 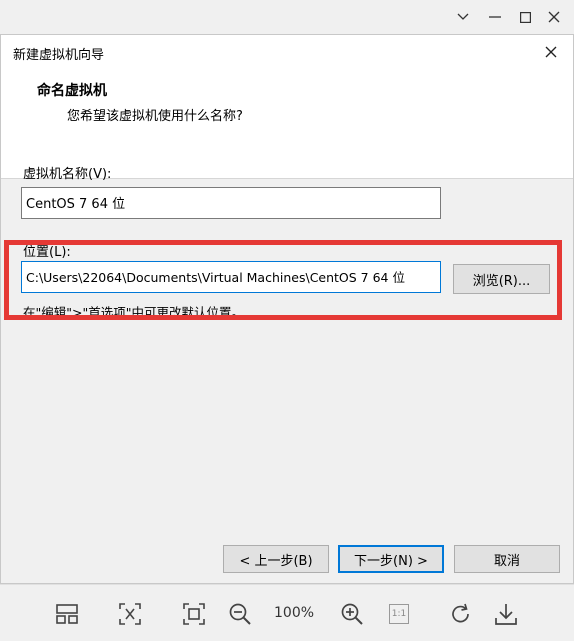 I want to click on actual-size-icon: 1:1, so click(x=399, y=614).